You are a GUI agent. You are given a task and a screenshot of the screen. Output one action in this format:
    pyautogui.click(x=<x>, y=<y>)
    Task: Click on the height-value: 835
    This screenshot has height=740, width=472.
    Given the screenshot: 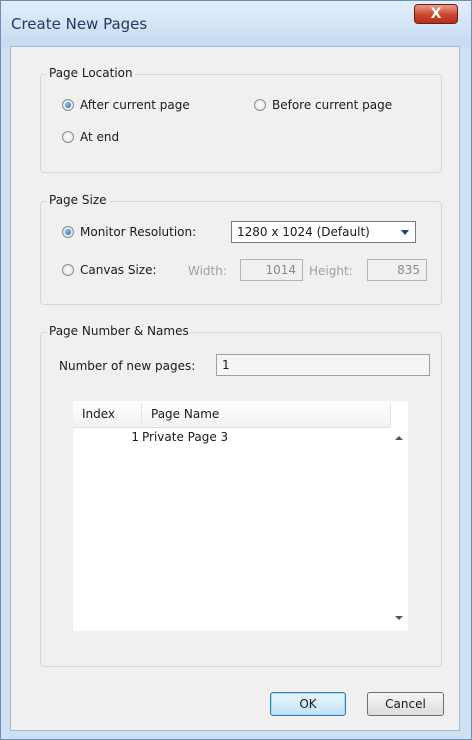 What is the action you would take?
    pyautogui.click(x=408, y=270)
    